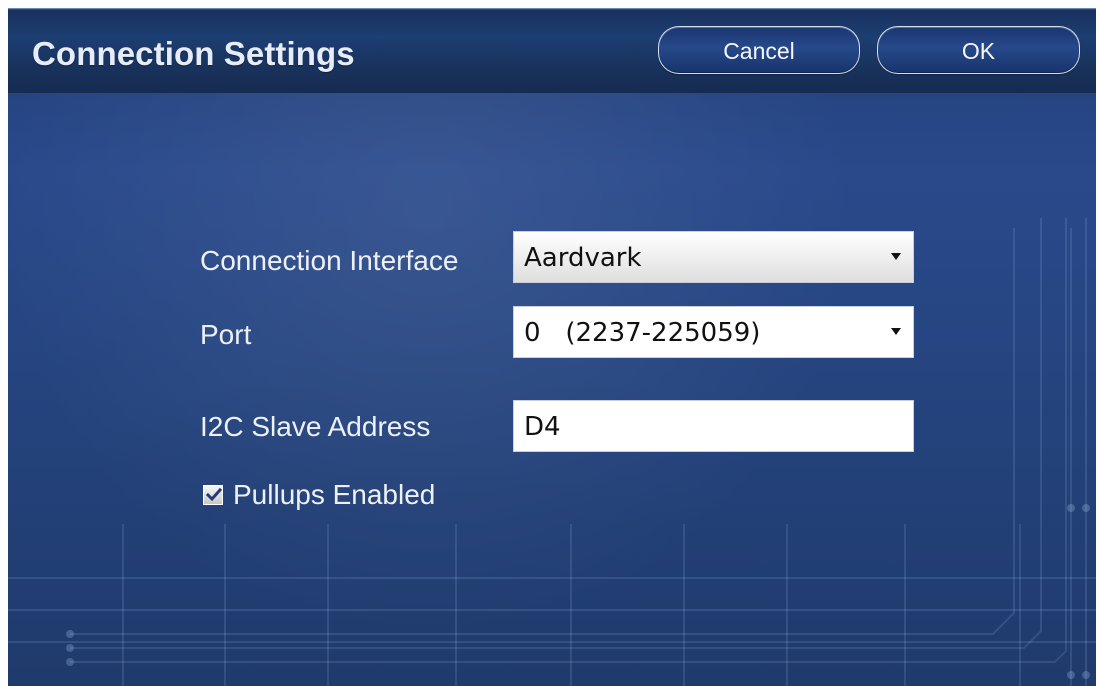  Describe the element at coordinates (226, 334) in the screenshot. I see `port-label: Port` at that location.